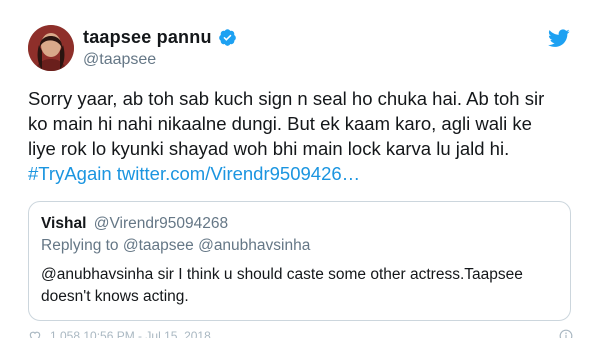 The height and width of the screenshot is (338, 600). What do you see at coordinates (300, 333) in the screenshot?
I see `tweet-footer: 1,058 10:56 PM - Jul 15, 2018` at bounding box center [300, 333].